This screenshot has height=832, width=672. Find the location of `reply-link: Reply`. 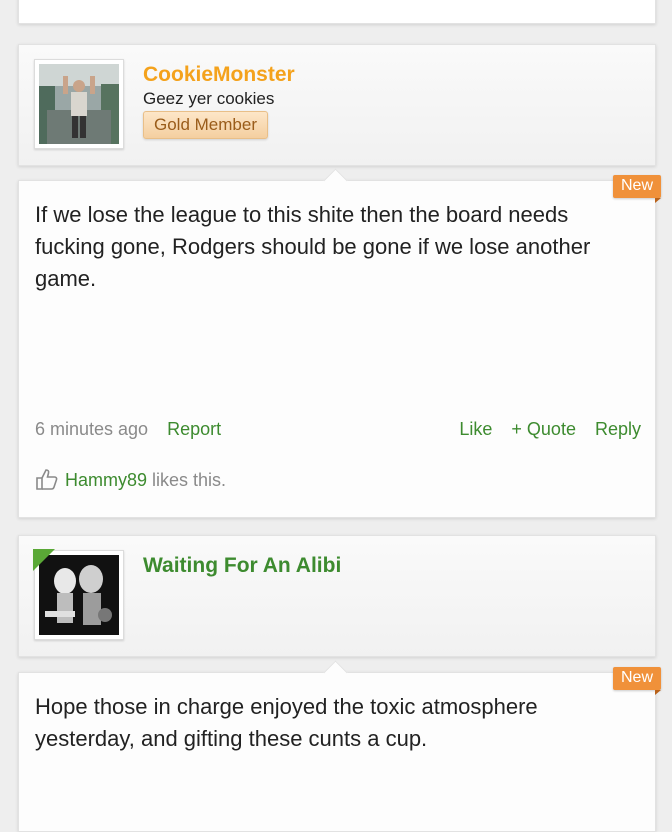

reply-link: Reply is located at coordinates (618, 429).